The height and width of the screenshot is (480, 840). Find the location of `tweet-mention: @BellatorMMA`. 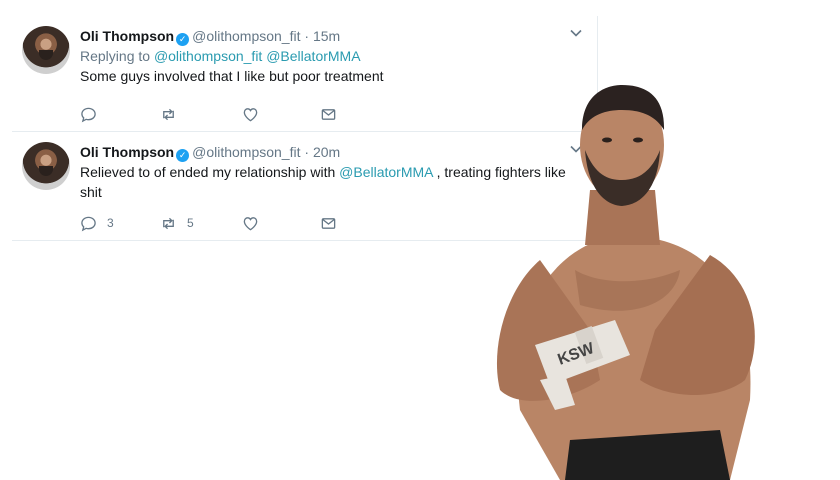

tweet-mention: @BellatorMMA is located at coordinates (386, 172).